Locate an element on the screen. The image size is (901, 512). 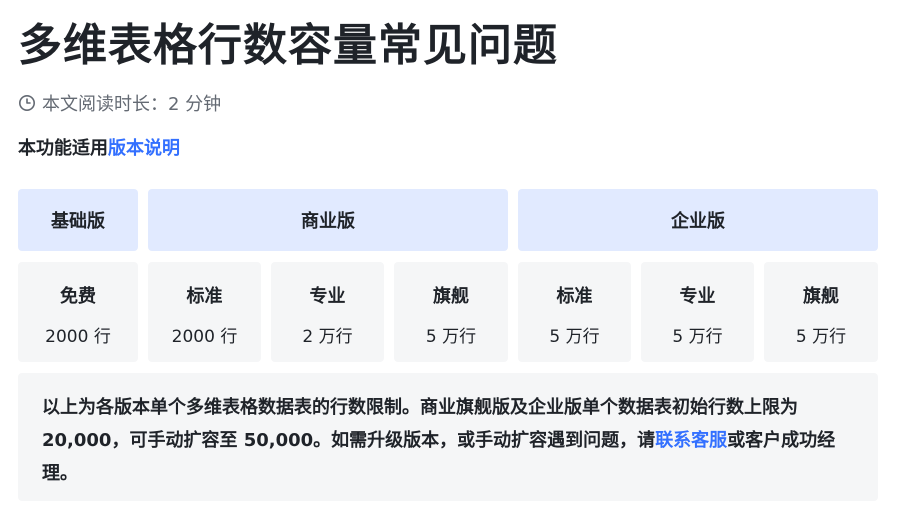
clock-icon is located at coordinates (27, 103).